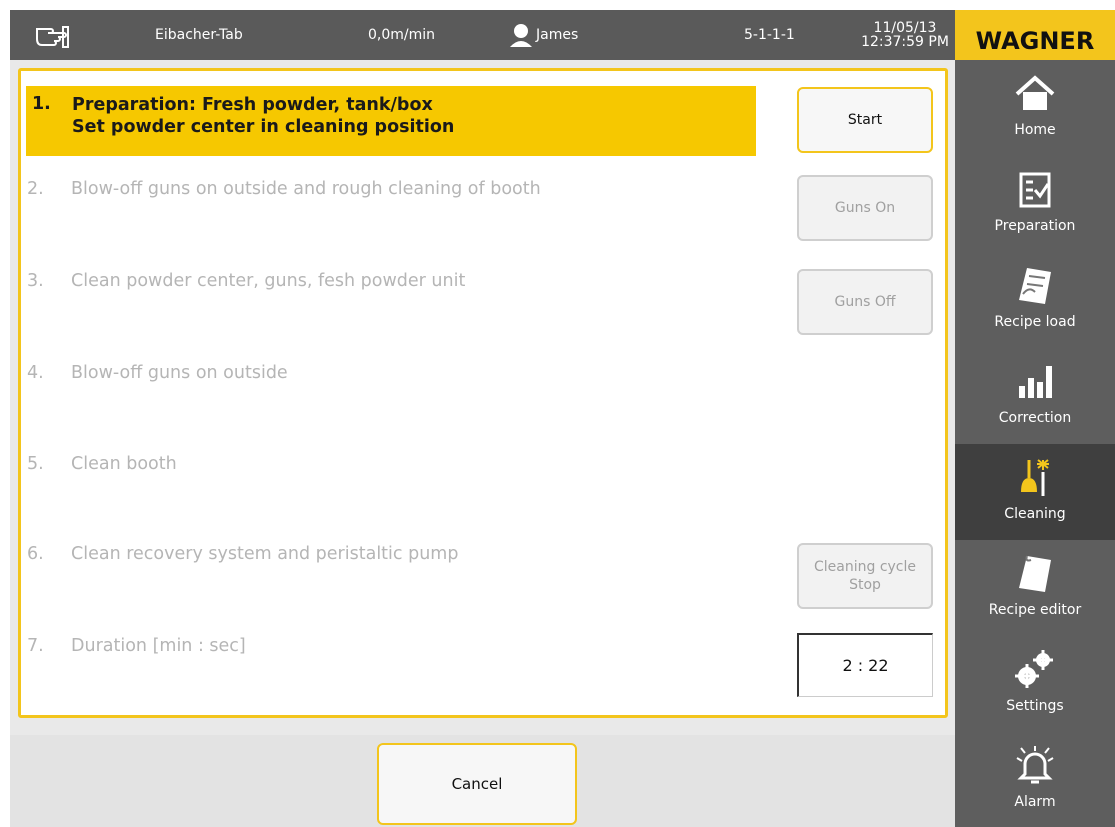 This screenshot has width=1115, height=827. I want to click on step-text-line1: Preparation: Fresh powder, tank/box, so click(252, 105).